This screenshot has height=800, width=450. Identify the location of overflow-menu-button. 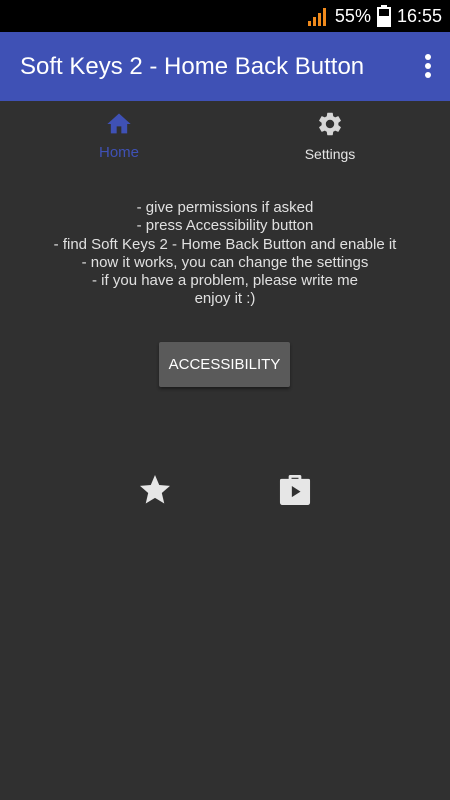
(428, 66).